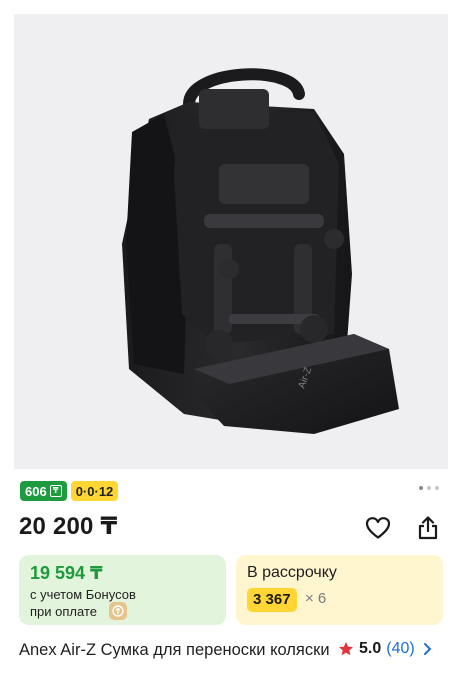  Describe the element at coordinates (63, 611) in the screenshot. I see `bonus-note-line2: при оплате` at that location.